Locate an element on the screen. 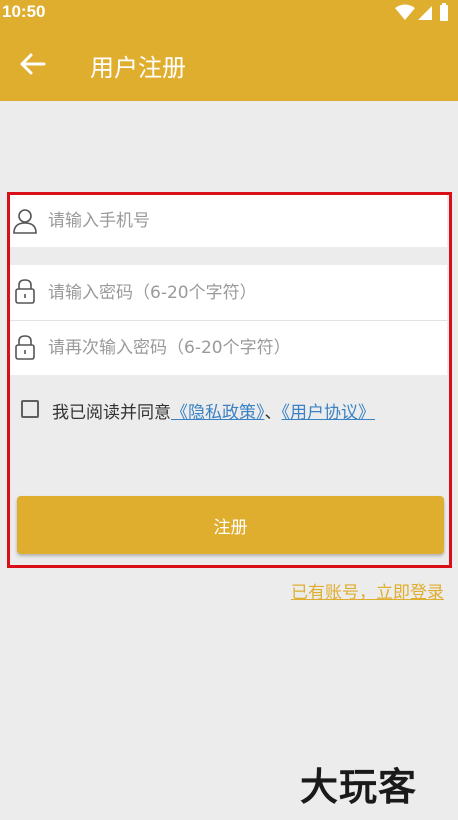 The width and height of the screenshot is (458, 820). login-link: 已有账号，立即登录 is located at coordinates (367, 590).